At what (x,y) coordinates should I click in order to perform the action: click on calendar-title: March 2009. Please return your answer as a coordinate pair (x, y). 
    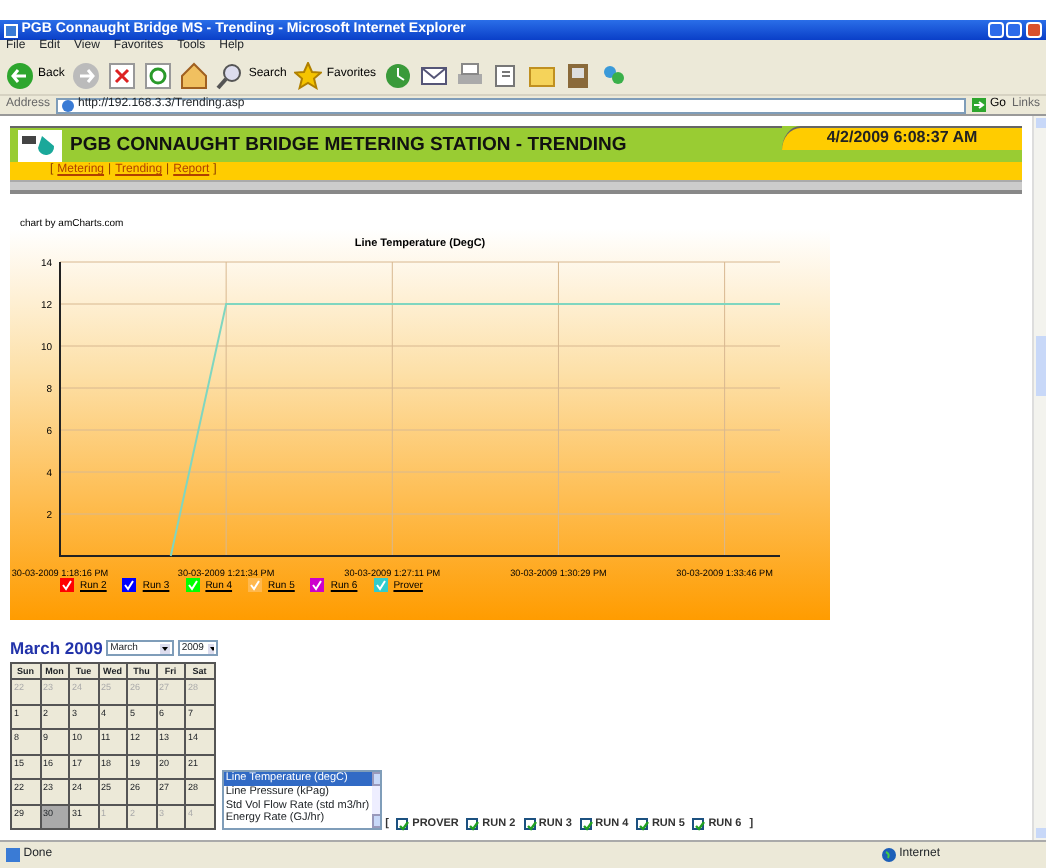
    Looking at the image, I should click on (56, 648).